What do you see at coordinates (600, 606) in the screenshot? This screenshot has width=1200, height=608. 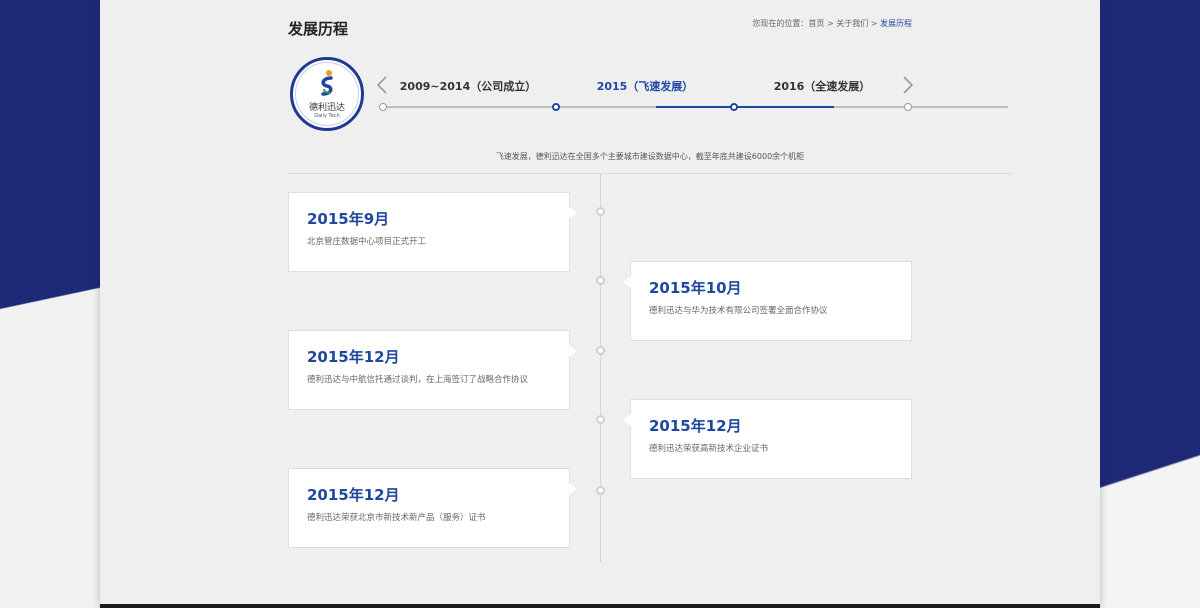 I see `footer-bar` at bounding box center [600, 606].